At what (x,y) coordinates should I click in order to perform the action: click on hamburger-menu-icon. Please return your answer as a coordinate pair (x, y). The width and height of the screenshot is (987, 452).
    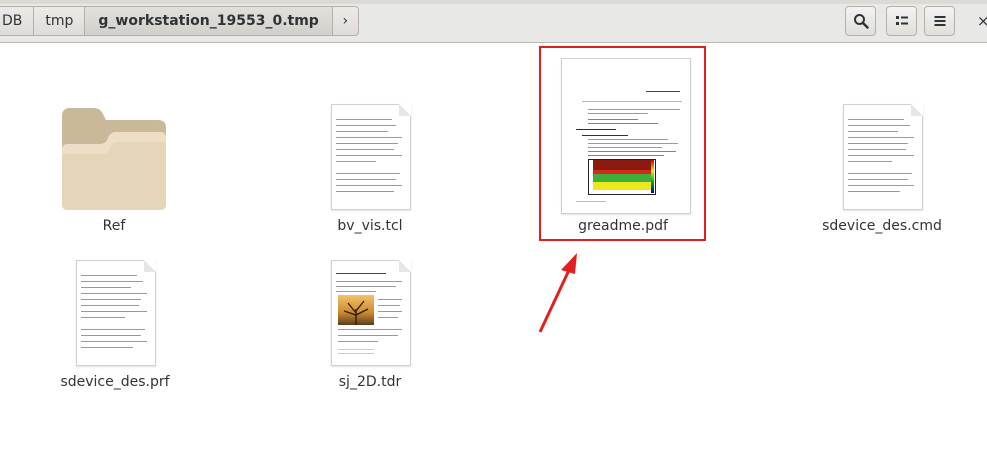
    Looking at the image, I should click on (940, 21).